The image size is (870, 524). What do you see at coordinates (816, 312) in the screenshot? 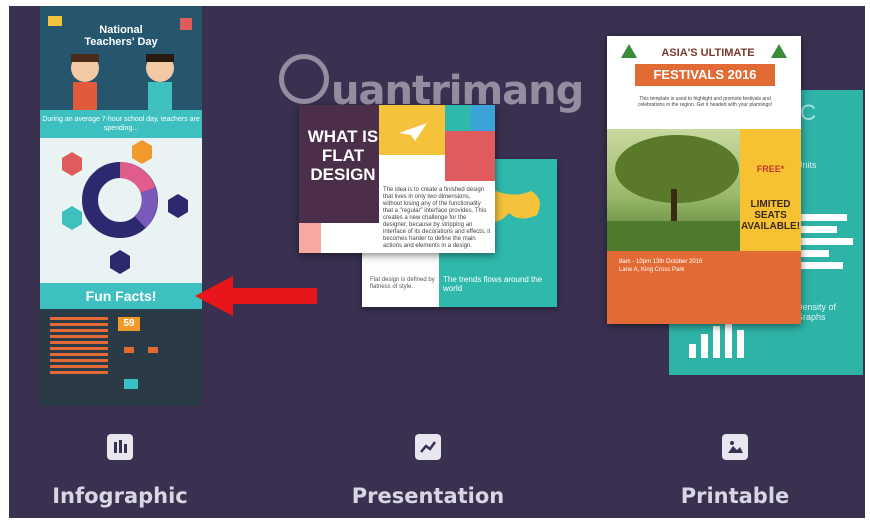
I see `printable-back-density: Density of Graphs` at bounding box center [816, 312].